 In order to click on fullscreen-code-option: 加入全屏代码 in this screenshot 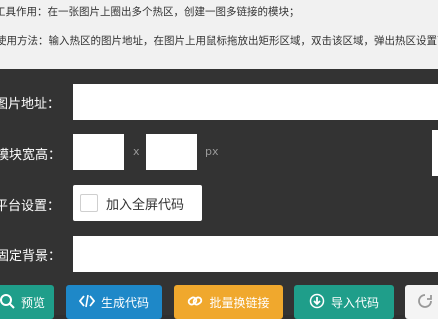, I will do `click(137, 203)`.